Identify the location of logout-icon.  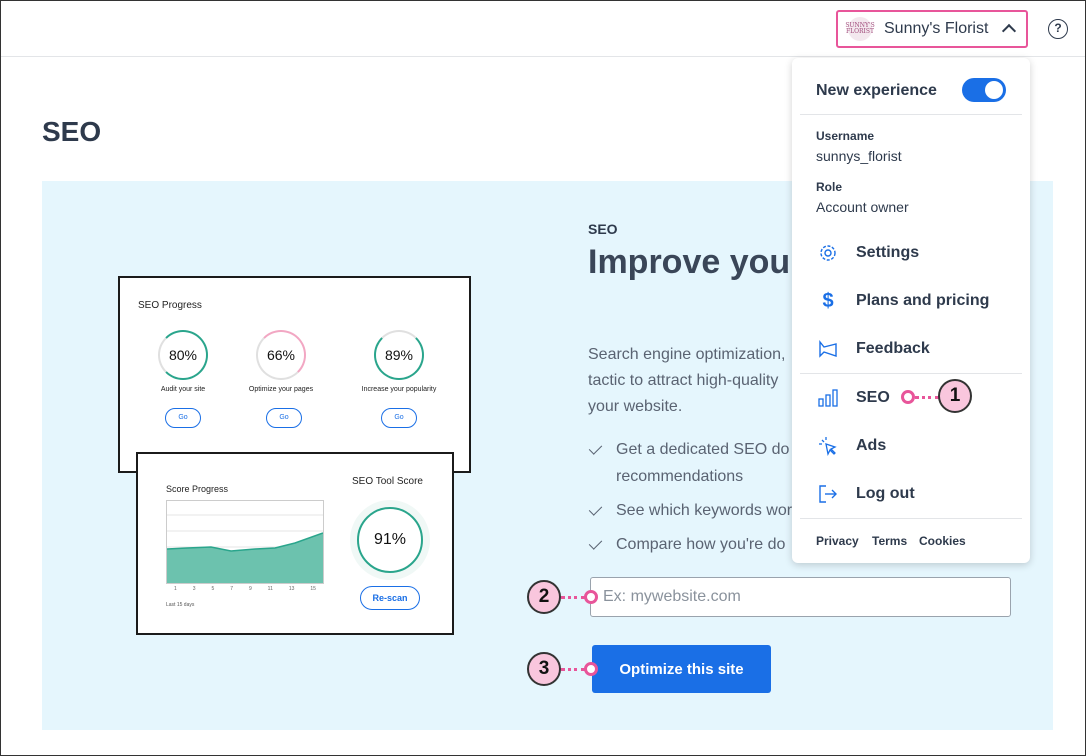
(828, 494).